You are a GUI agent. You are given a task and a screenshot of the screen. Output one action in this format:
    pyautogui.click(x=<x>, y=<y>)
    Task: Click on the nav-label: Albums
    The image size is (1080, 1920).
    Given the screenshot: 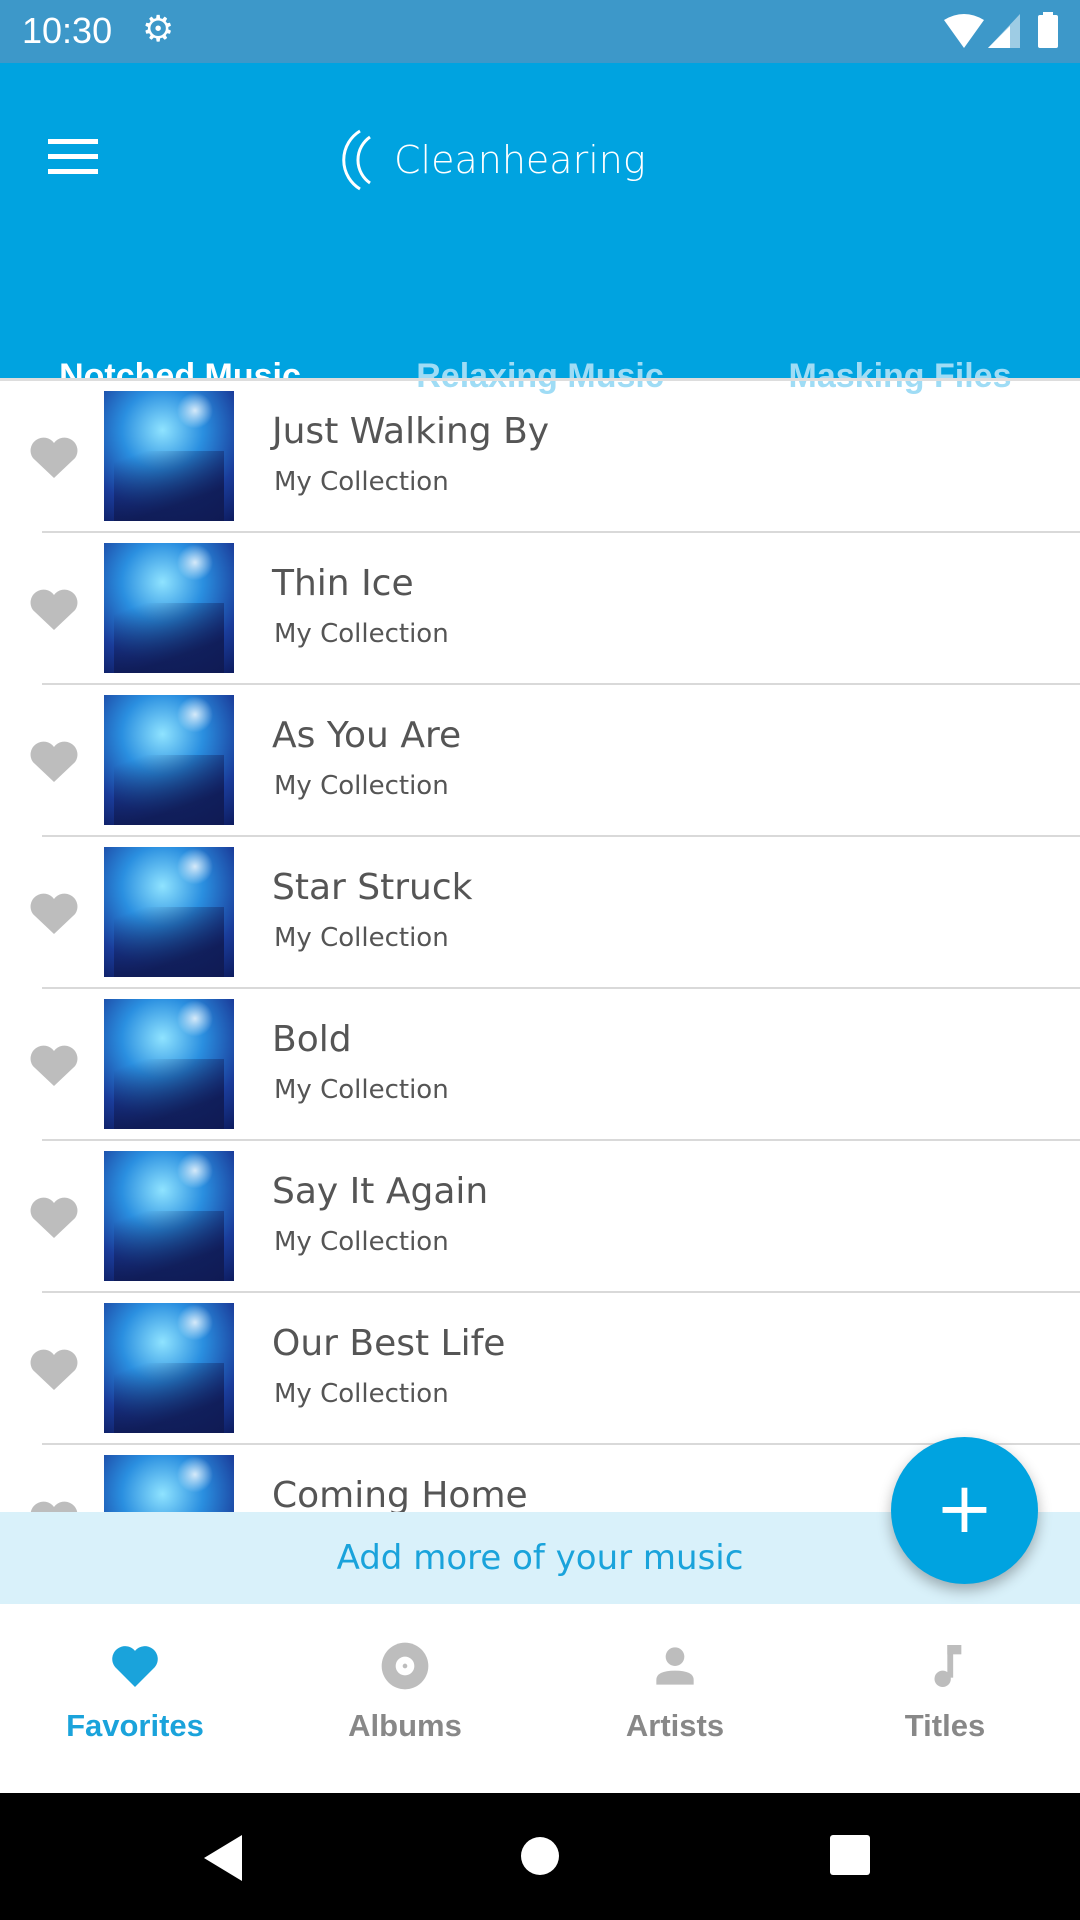 What is the action you would take?
    pyautogui.click(x=405, y=1725)
    